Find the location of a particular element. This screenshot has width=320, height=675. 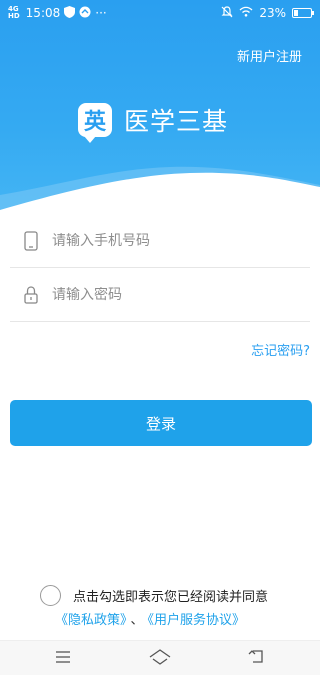

back-icon is located at coordinates (256, 658).